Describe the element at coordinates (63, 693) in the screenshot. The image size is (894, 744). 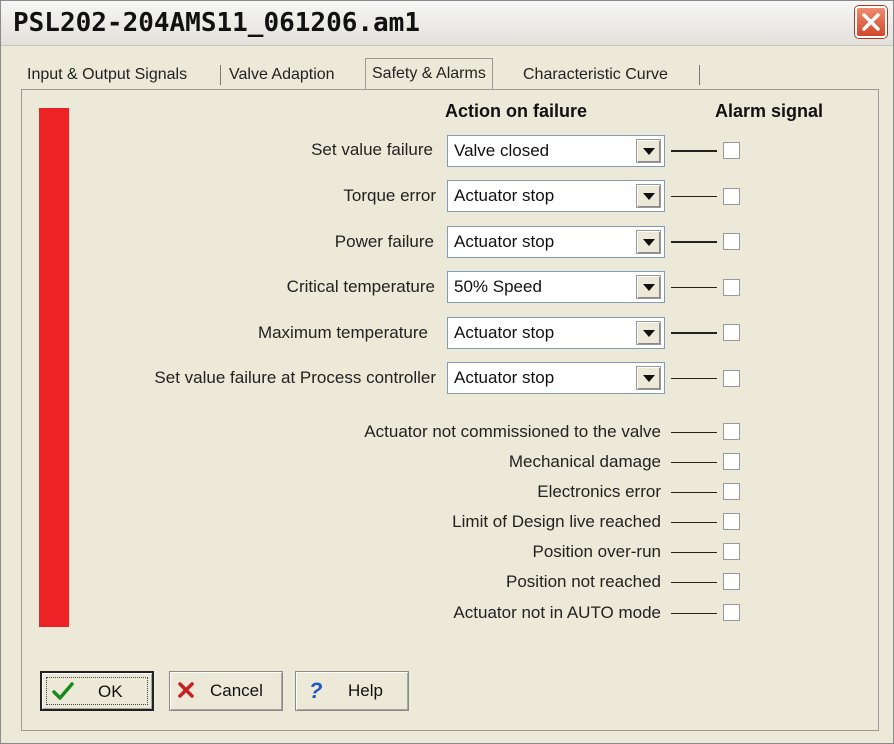
I see `checkmark-icon` at that location.